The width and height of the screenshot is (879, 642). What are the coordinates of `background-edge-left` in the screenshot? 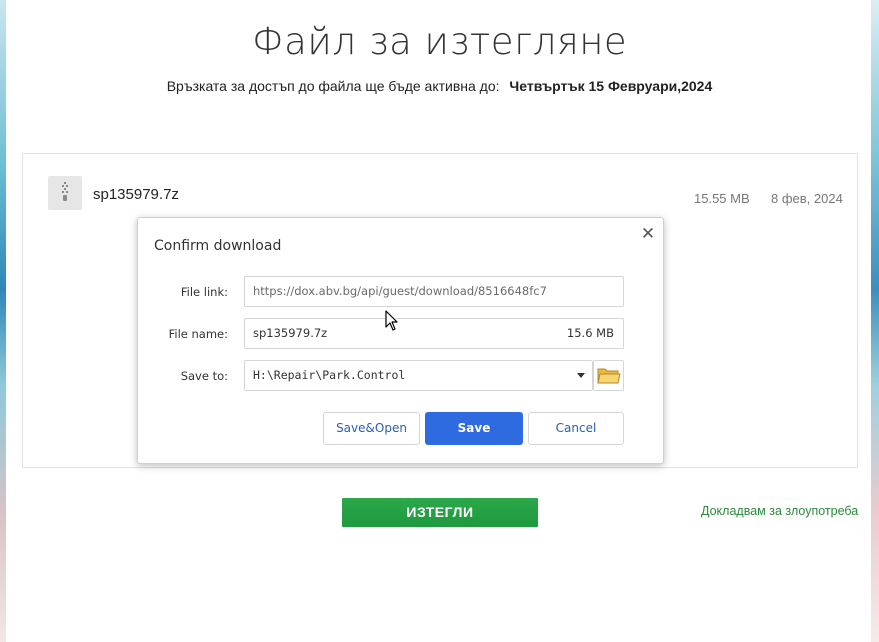 It's located at (3, 321).